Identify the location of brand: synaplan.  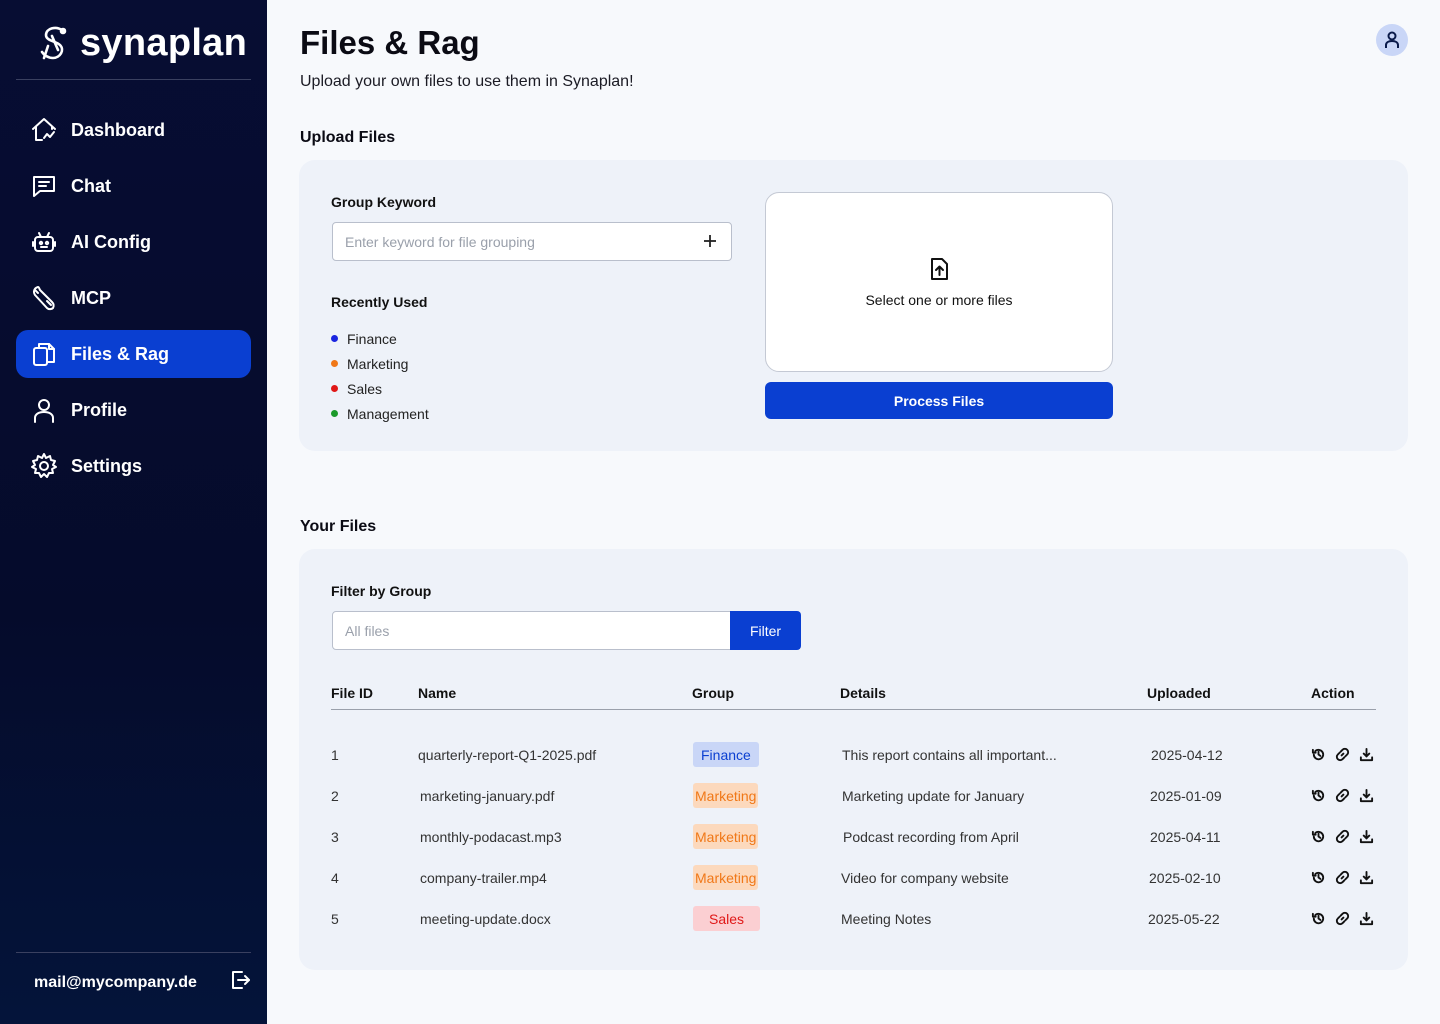
(142, 43).